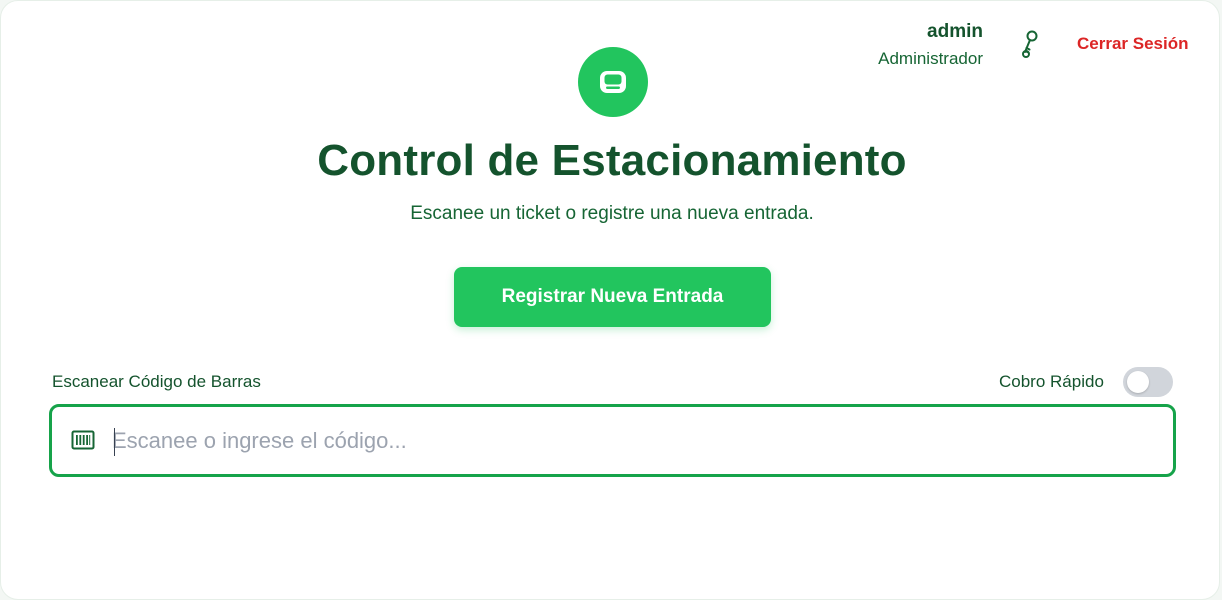 The height and width of the screenshot is (600, 1222). I want to click on register-entry-button: Registrar Nueva Entrada, so click(612, 297).